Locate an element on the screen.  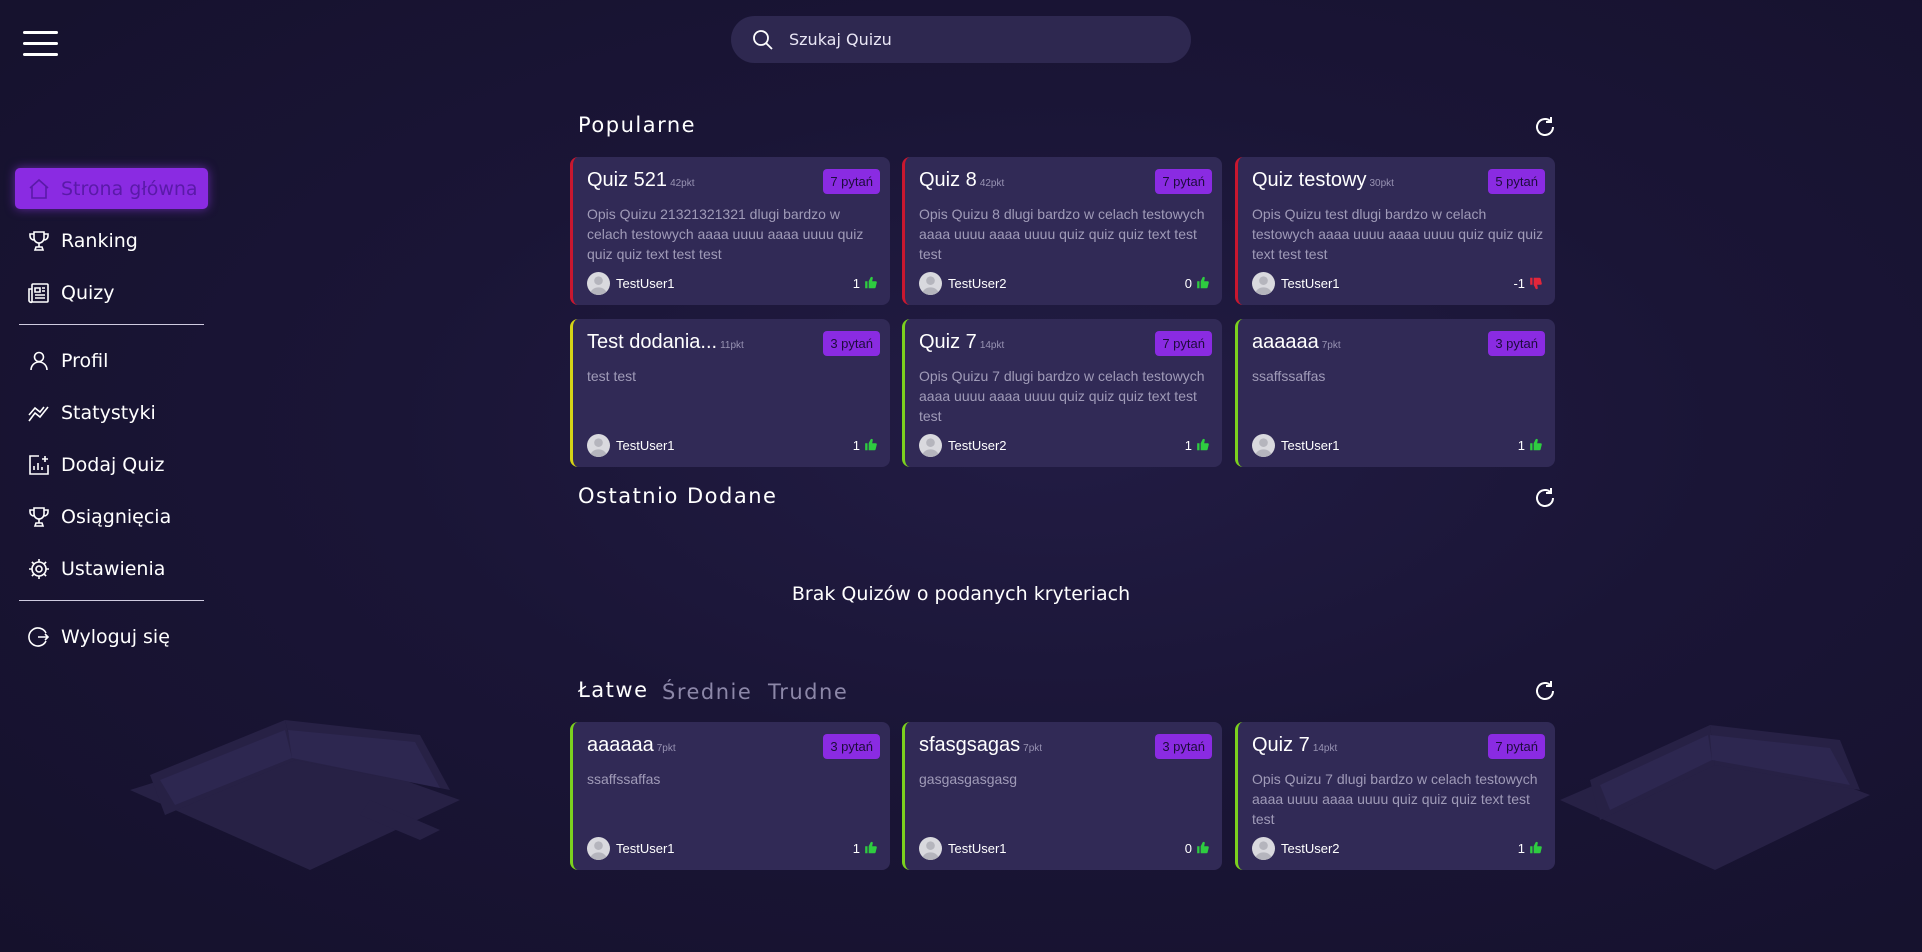
sidebar-item-logout: Wyloguj się is located at coordinates (111, 636).